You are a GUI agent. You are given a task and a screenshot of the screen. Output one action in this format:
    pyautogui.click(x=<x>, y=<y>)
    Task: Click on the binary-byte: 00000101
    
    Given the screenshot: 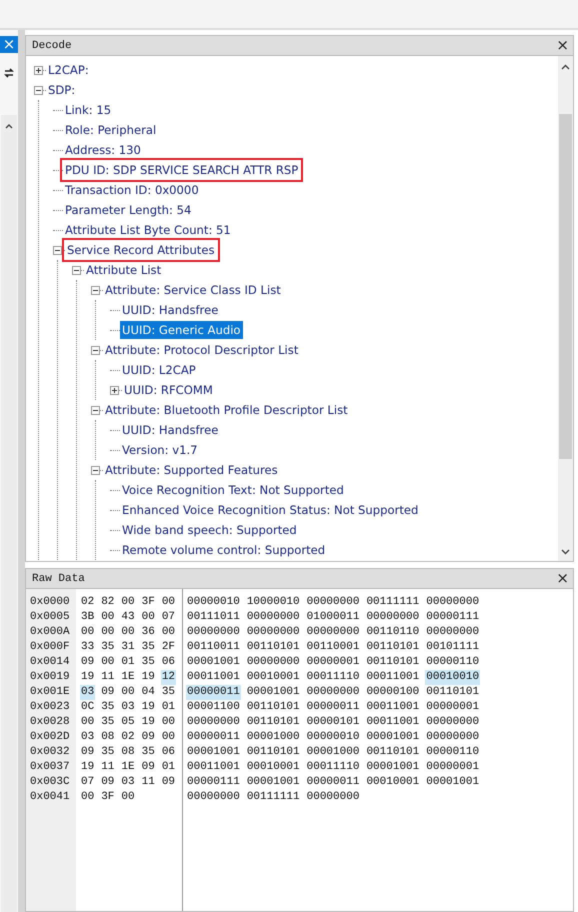 What is the action you would take?
    pyautogui.click(x=333, y=722)
    